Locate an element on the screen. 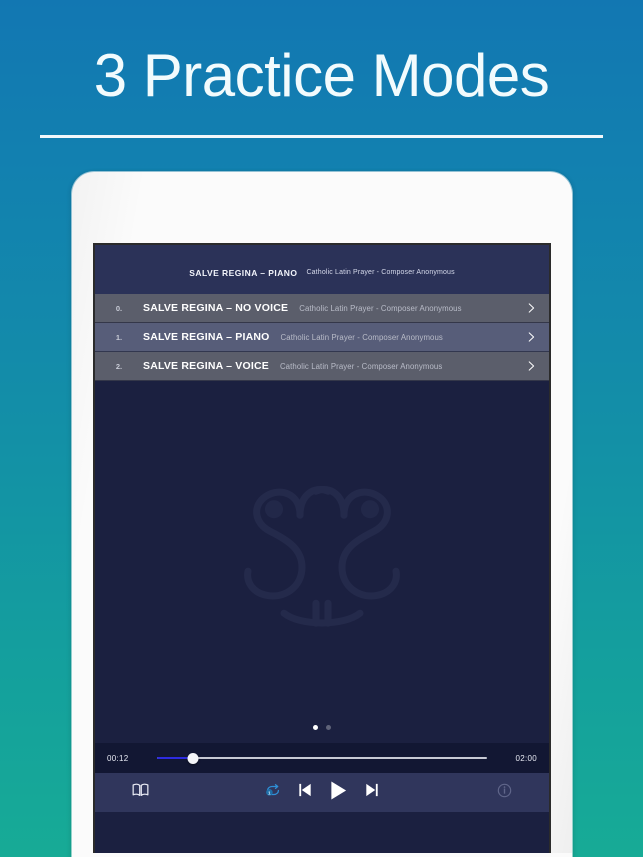  sr-monogram-watermark-icon is located at coordinates (322, 556).